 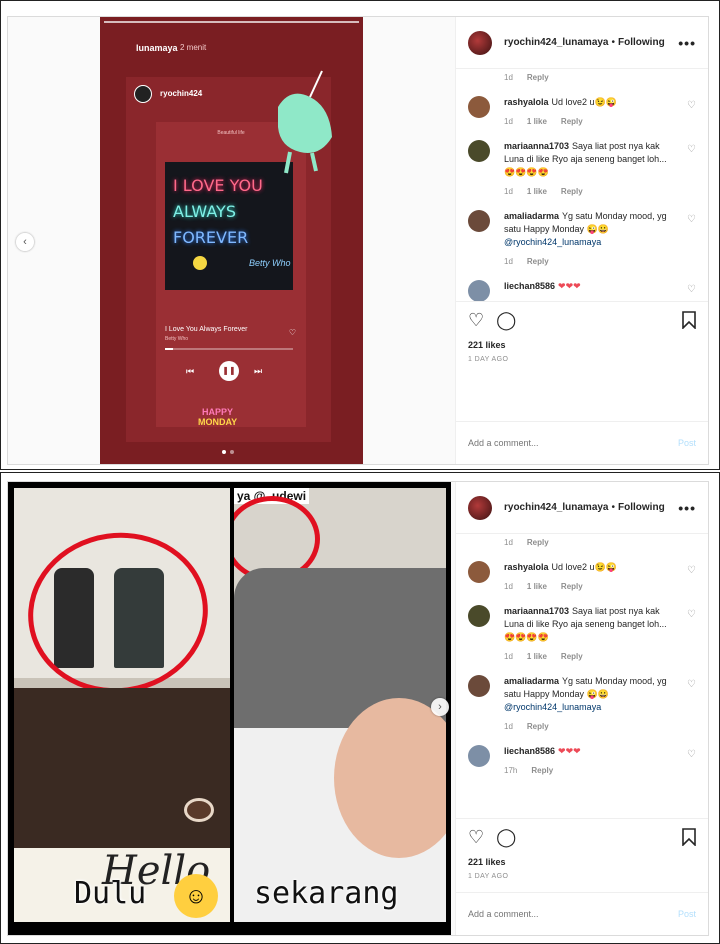 What do you see at coordinates (229, 349) in the screenshot?
I see `song-progress` at bounding box center [229, 349].